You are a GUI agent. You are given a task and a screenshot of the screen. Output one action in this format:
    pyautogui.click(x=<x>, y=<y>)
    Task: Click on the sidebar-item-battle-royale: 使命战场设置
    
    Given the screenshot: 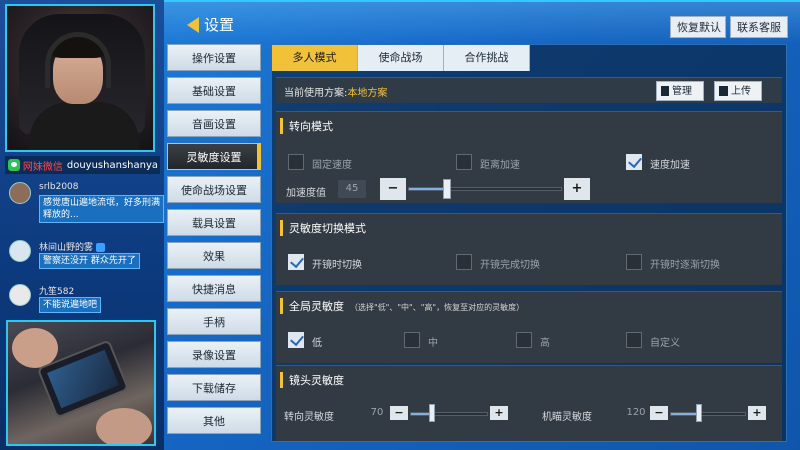 What is the action you would take?
    pyautogui.click(x=214, y=189)
    